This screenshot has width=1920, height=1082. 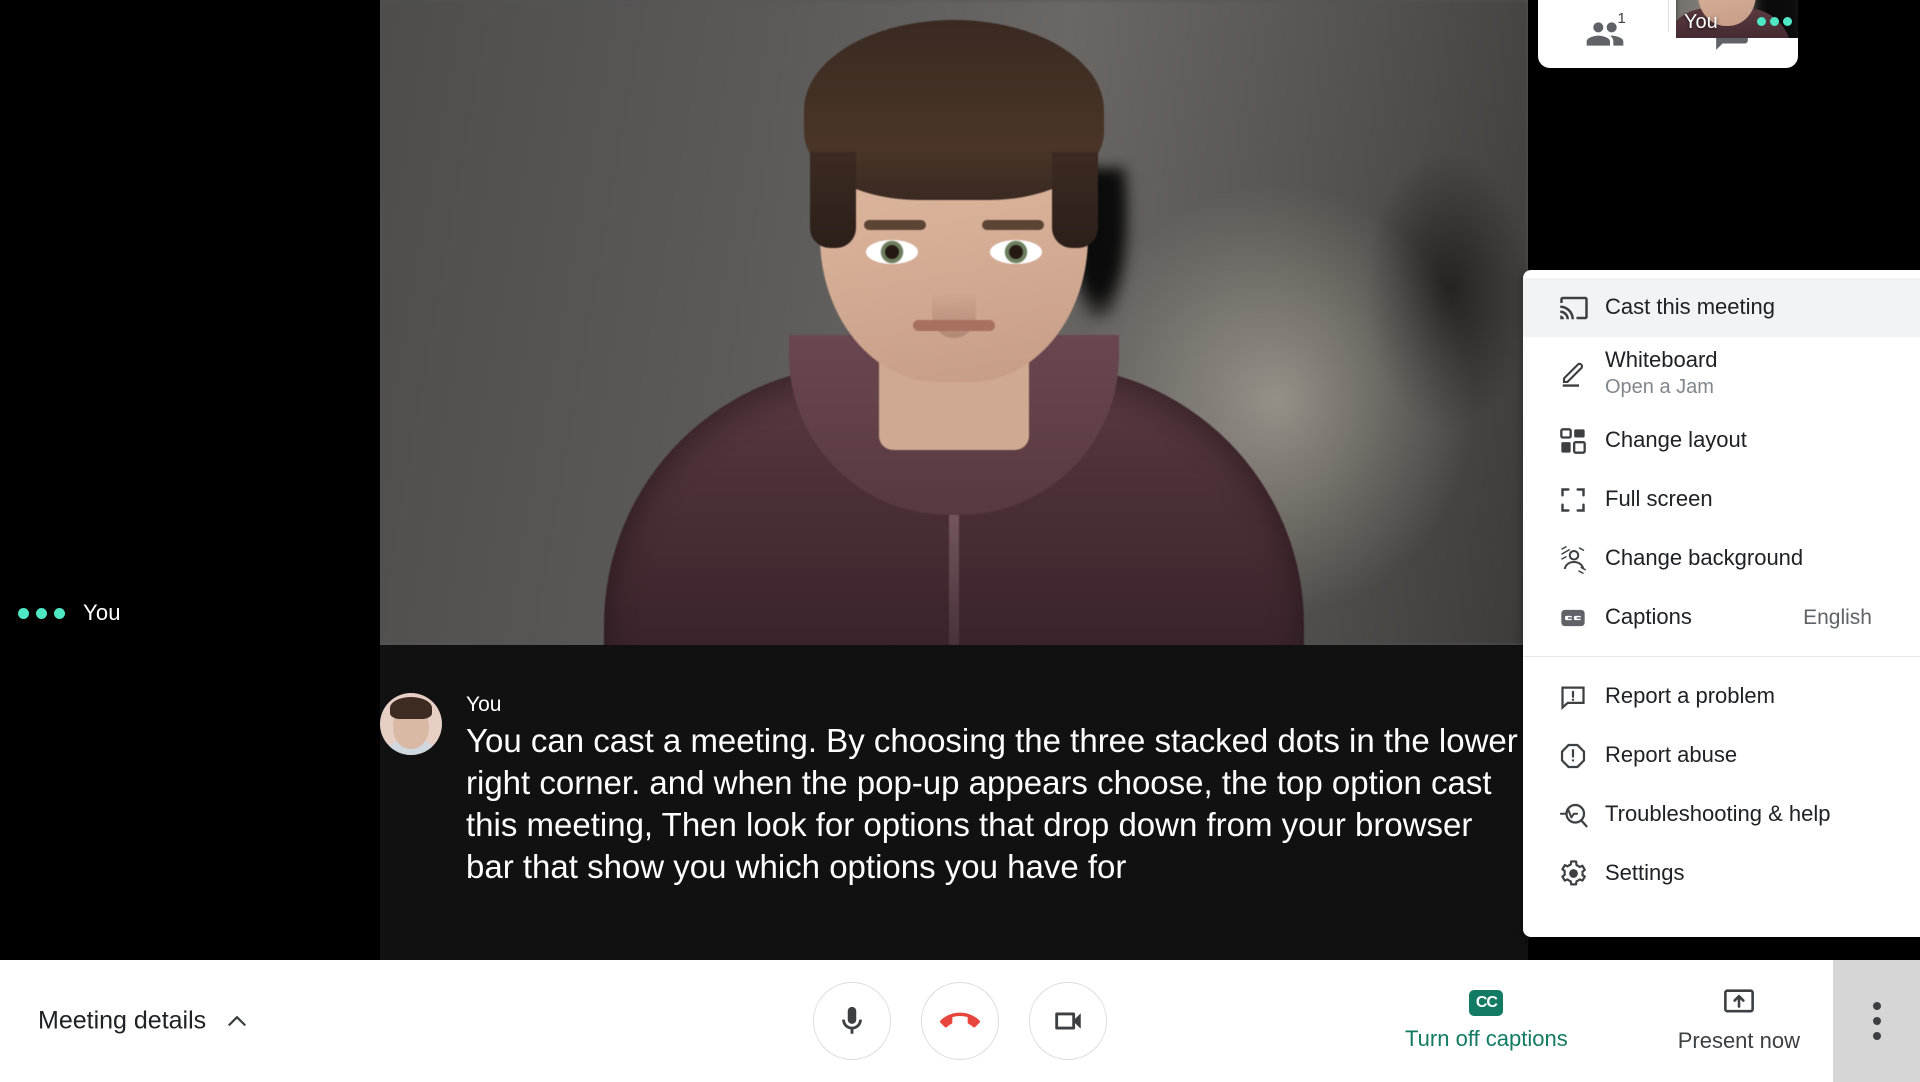 I want to click on menu-item-report-problem: Report a problem, so click(x=1721, y=696).